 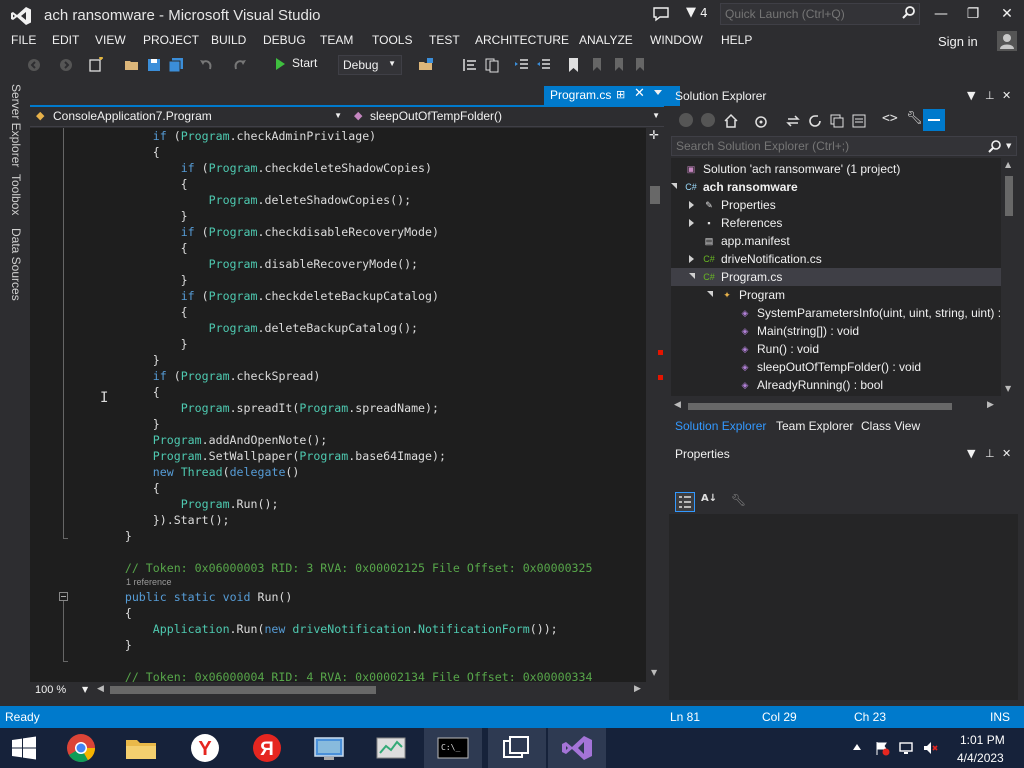 I want to click on pin-icon: ⊞, so click(x=620, y=94).